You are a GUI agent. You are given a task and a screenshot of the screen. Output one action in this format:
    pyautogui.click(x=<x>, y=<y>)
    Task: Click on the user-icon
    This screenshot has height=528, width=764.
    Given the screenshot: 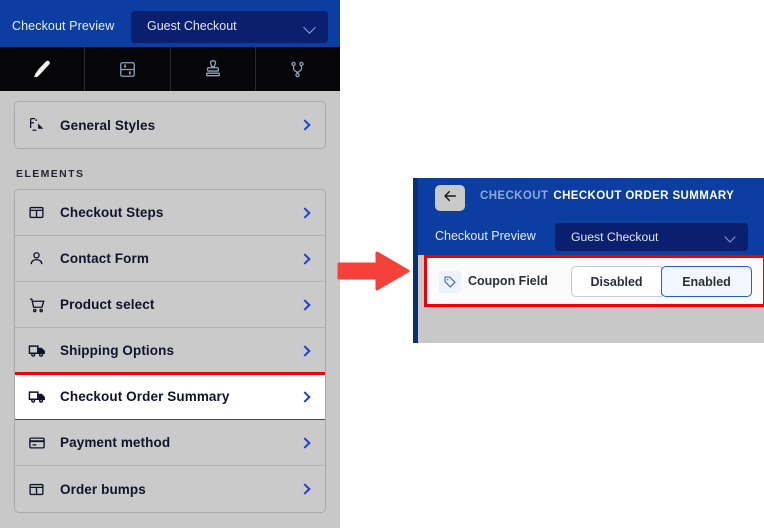 What is the action you would take?
    pyautogui.click(x=40, y=259)
    